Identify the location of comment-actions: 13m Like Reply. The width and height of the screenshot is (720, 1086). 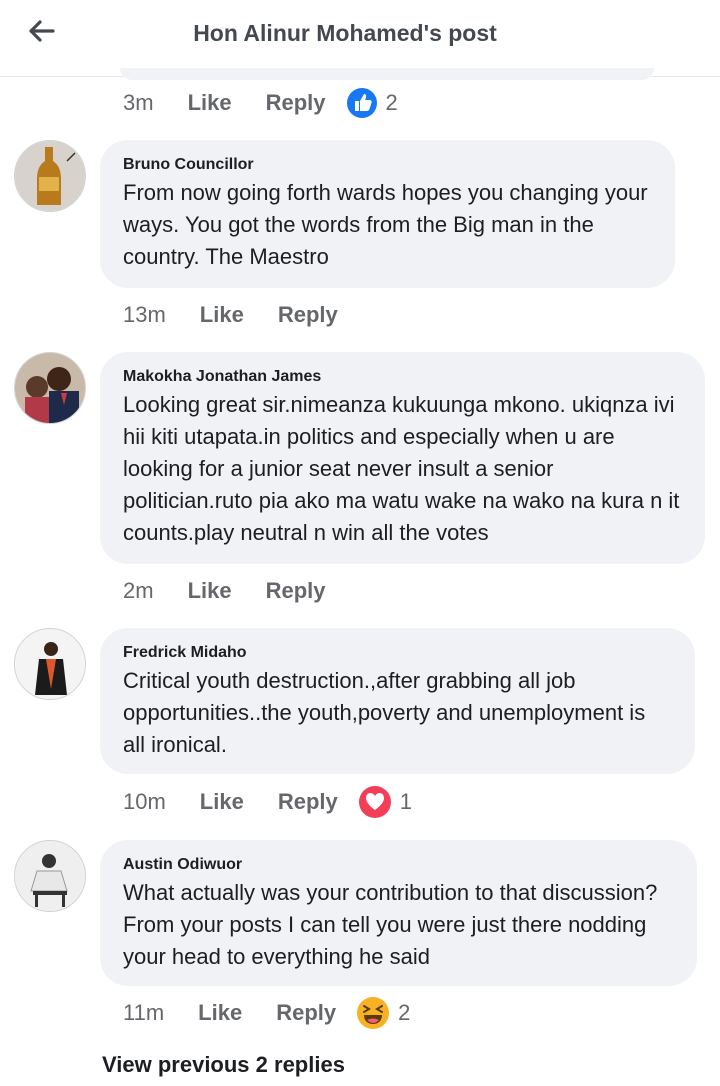
(230, 315).